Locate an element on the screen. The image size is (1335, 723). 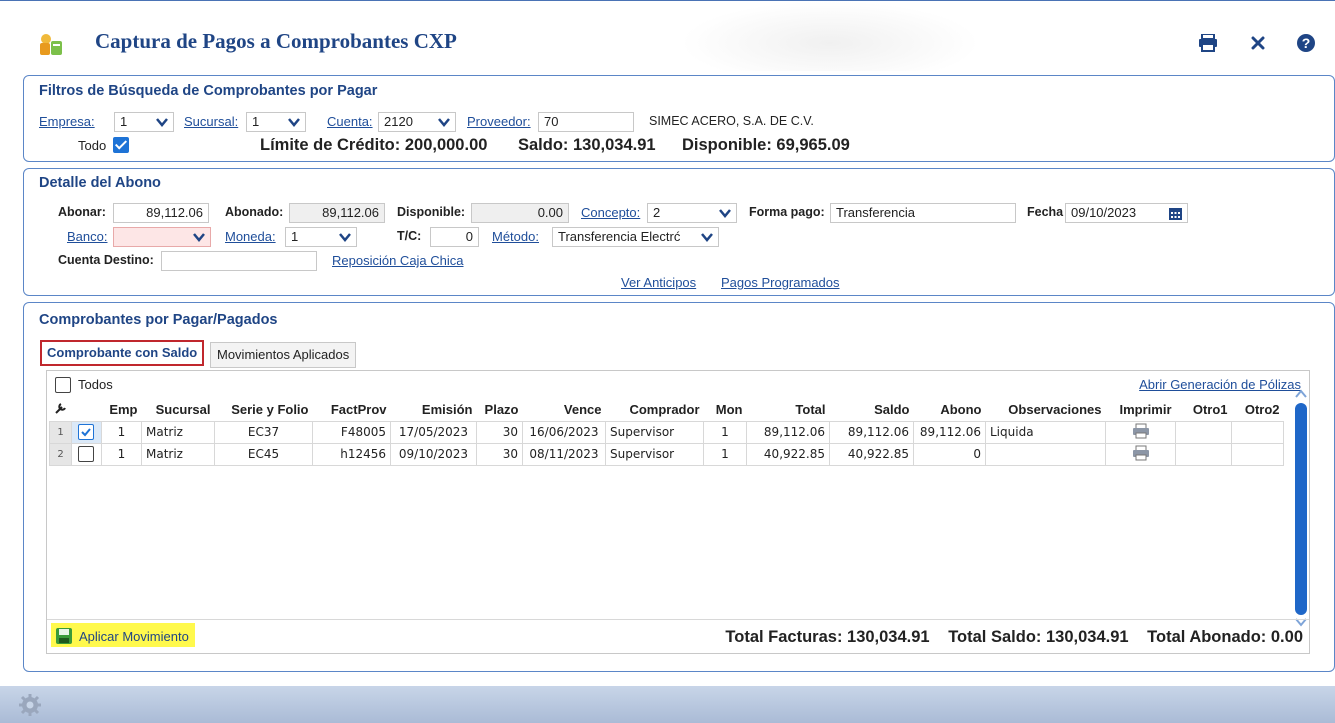
sucursal-label: Sucursal: is located at coordinates (211, 121).